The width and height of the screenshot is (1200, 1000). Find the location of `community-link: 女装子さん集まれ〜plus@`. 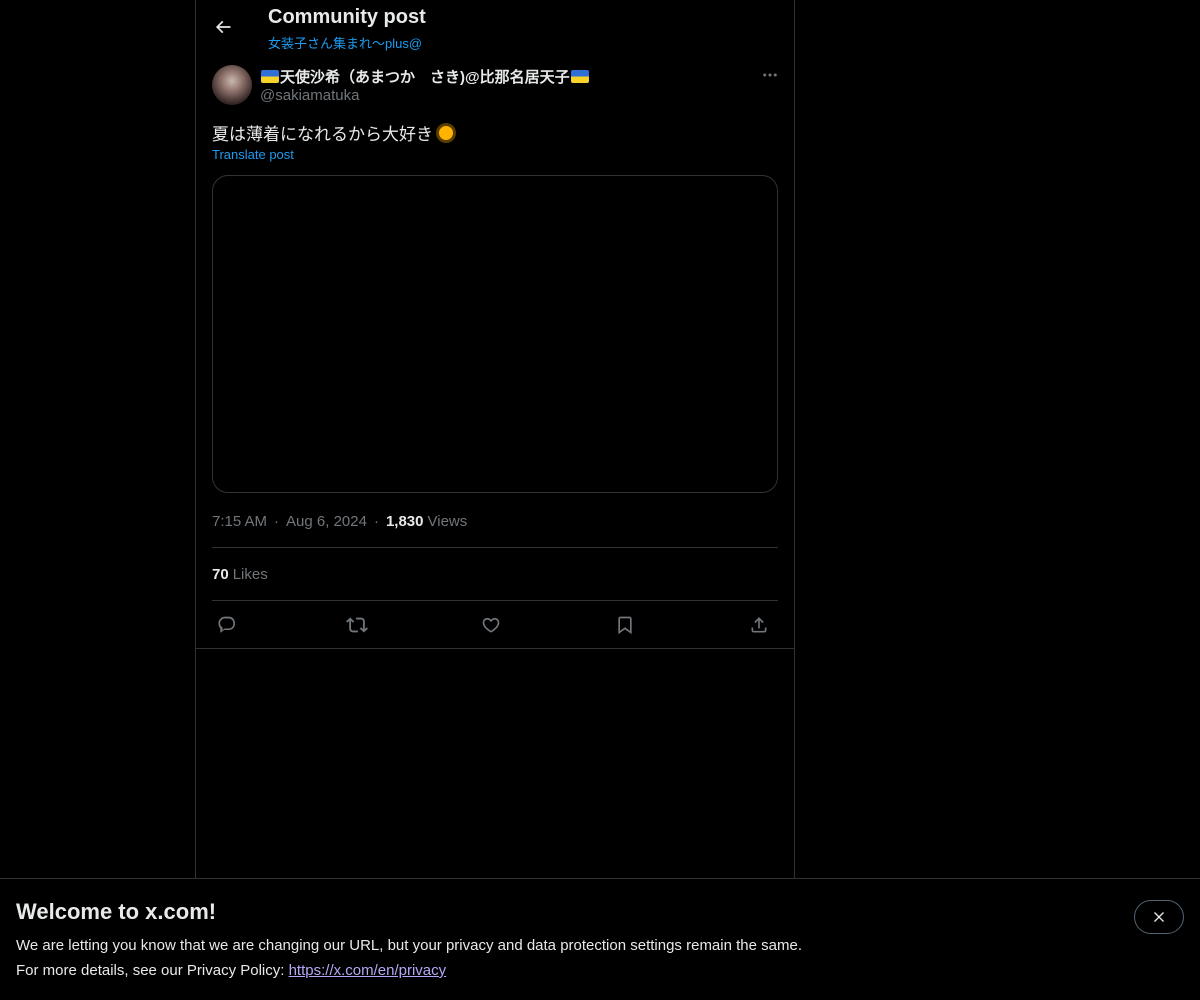

community-link: 女装子さん集まれ〜plus@ is located at coordinates (345, 42).